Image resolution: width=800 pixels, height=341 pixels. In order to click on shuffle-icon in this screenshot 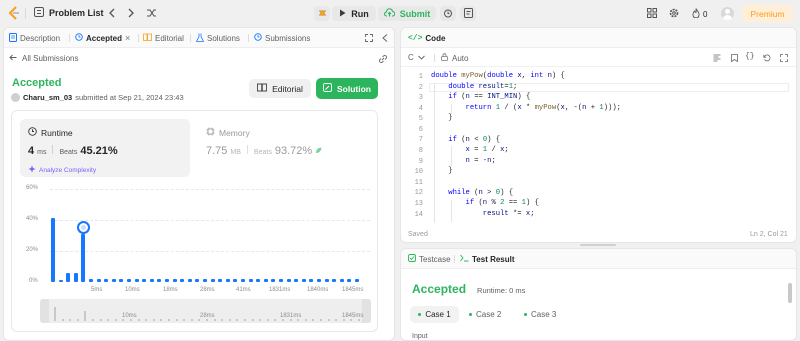, I will do `click(151, 14)`.